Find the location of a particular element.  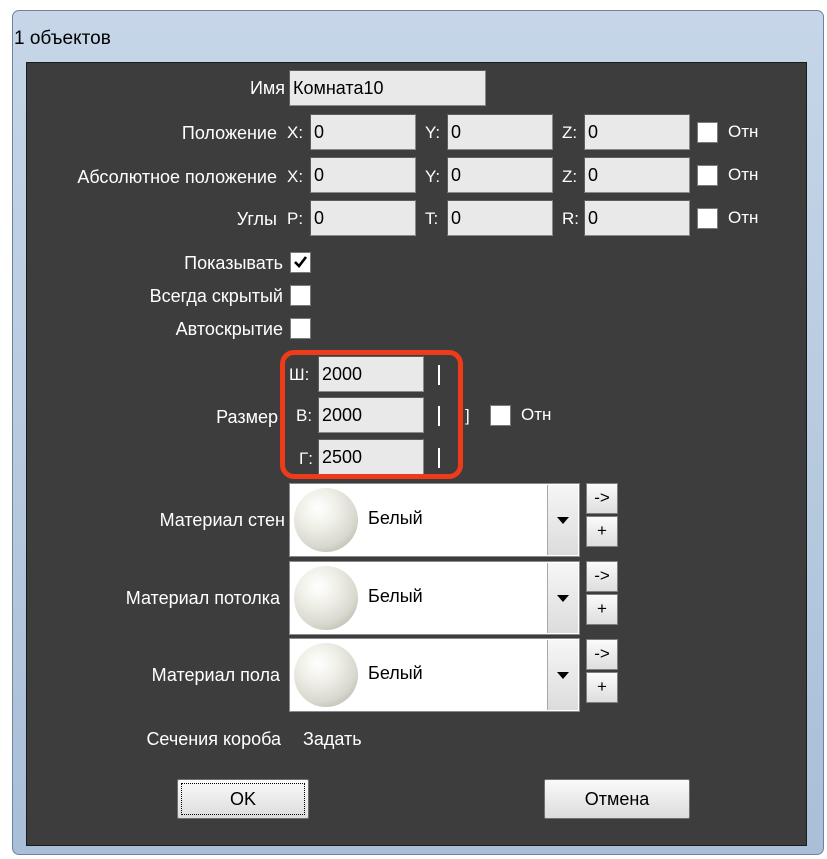

angles-r-input: 0 is located at coordinates (637, 218).